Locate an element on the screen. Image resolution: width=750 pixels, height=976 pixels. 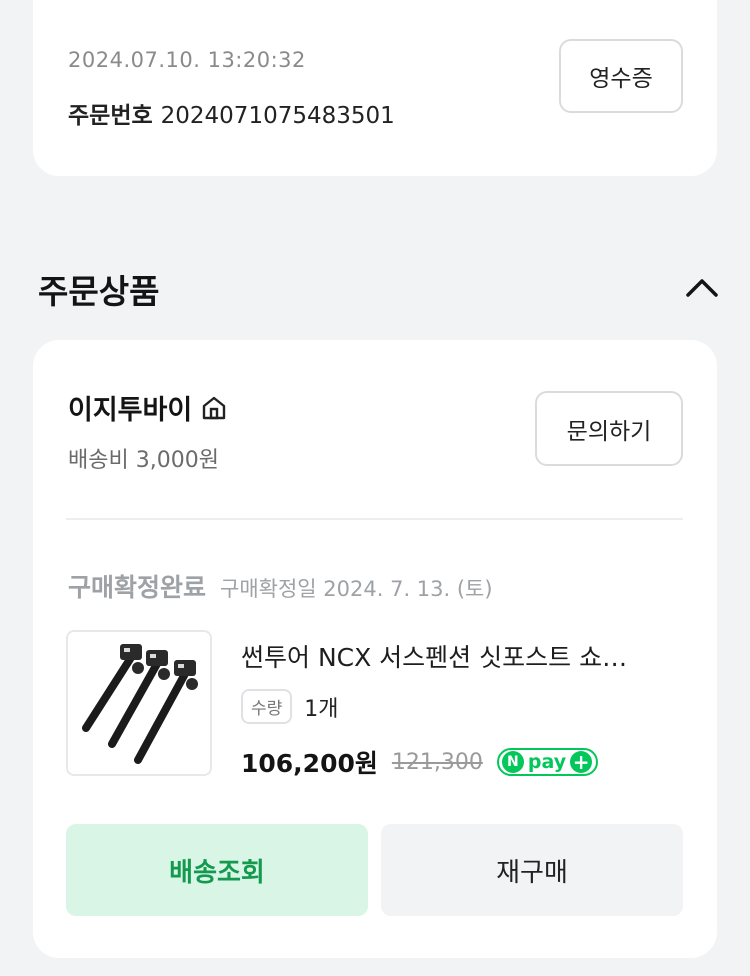
npay-n-icon: N is located at coordinates (512, 762).